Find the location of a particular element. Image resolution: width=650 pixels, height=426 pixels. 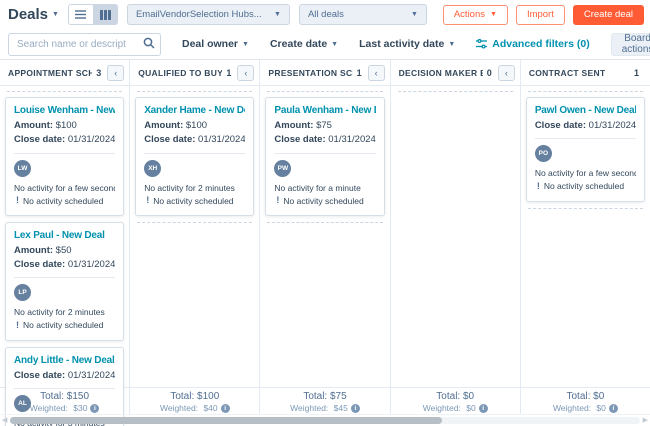

last-activity-date-filter-label: Last activity date is located at coordinates (402, 44).